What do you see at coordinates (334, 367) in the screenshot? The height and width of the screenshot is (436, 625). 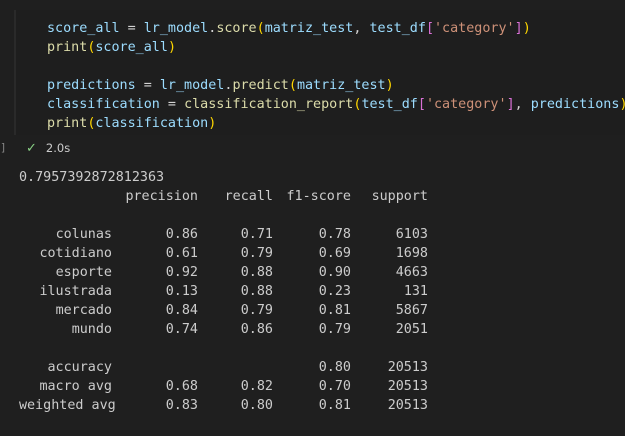 I see `cell-f1-score: 0.80` at bounding box center [334, 367].